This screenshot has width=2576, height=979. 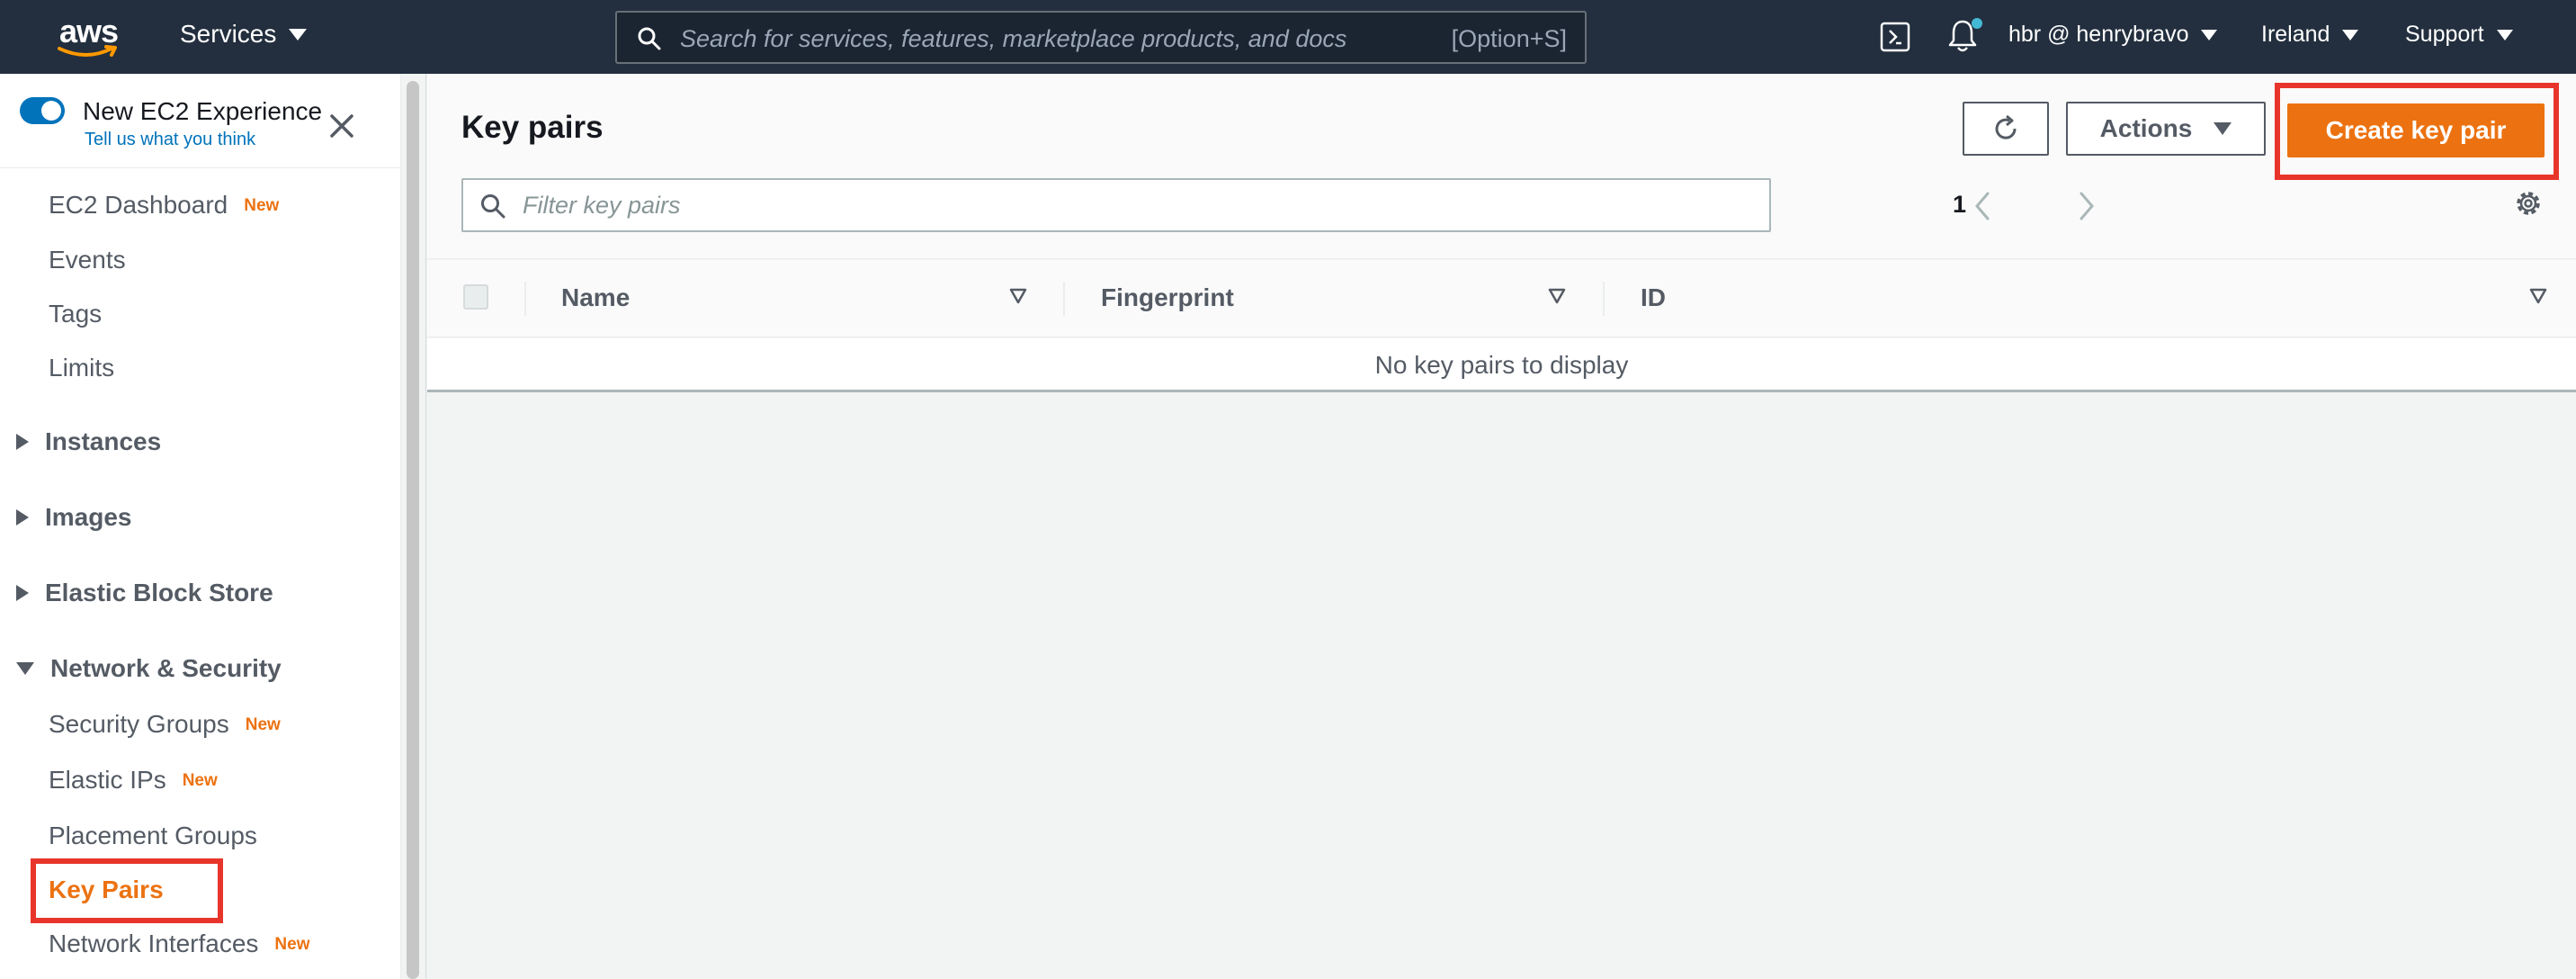 I want to click on region-menu-button: Ireland, so click(x=2310, y=35).